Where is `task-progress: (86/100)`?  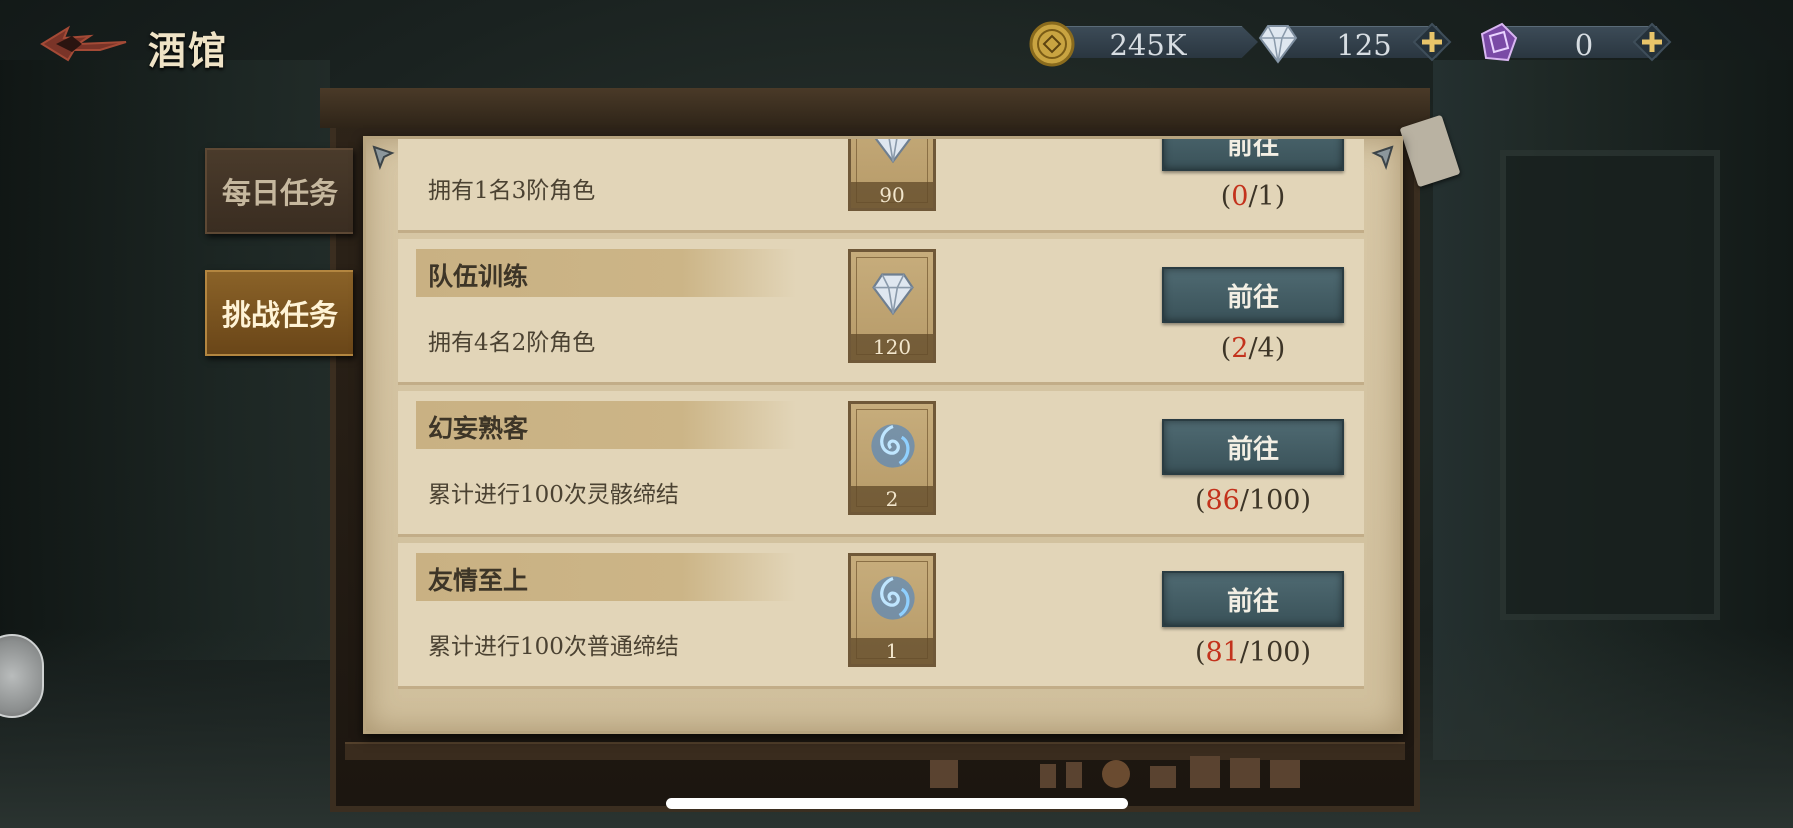
task-progress: (86/100) is located at coordinates (1253, 500).